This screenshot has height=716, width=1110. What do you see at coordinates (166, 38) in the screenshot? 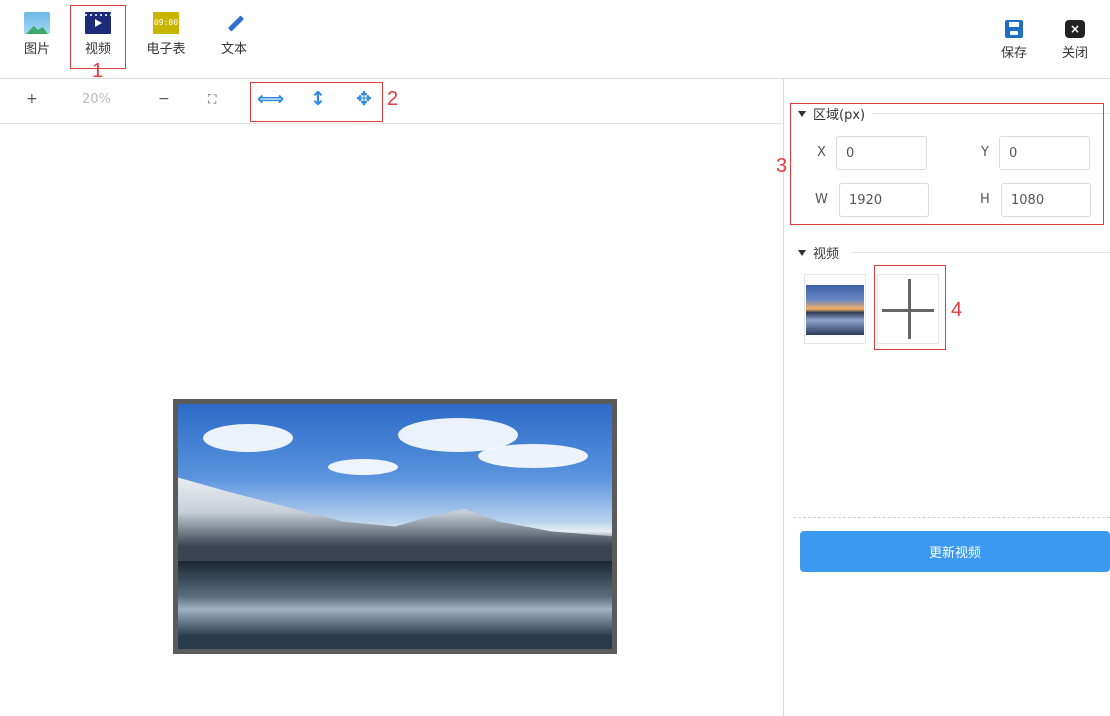
I see `tool-clock: 09:00 电子表` at bounding box center [166, 38].